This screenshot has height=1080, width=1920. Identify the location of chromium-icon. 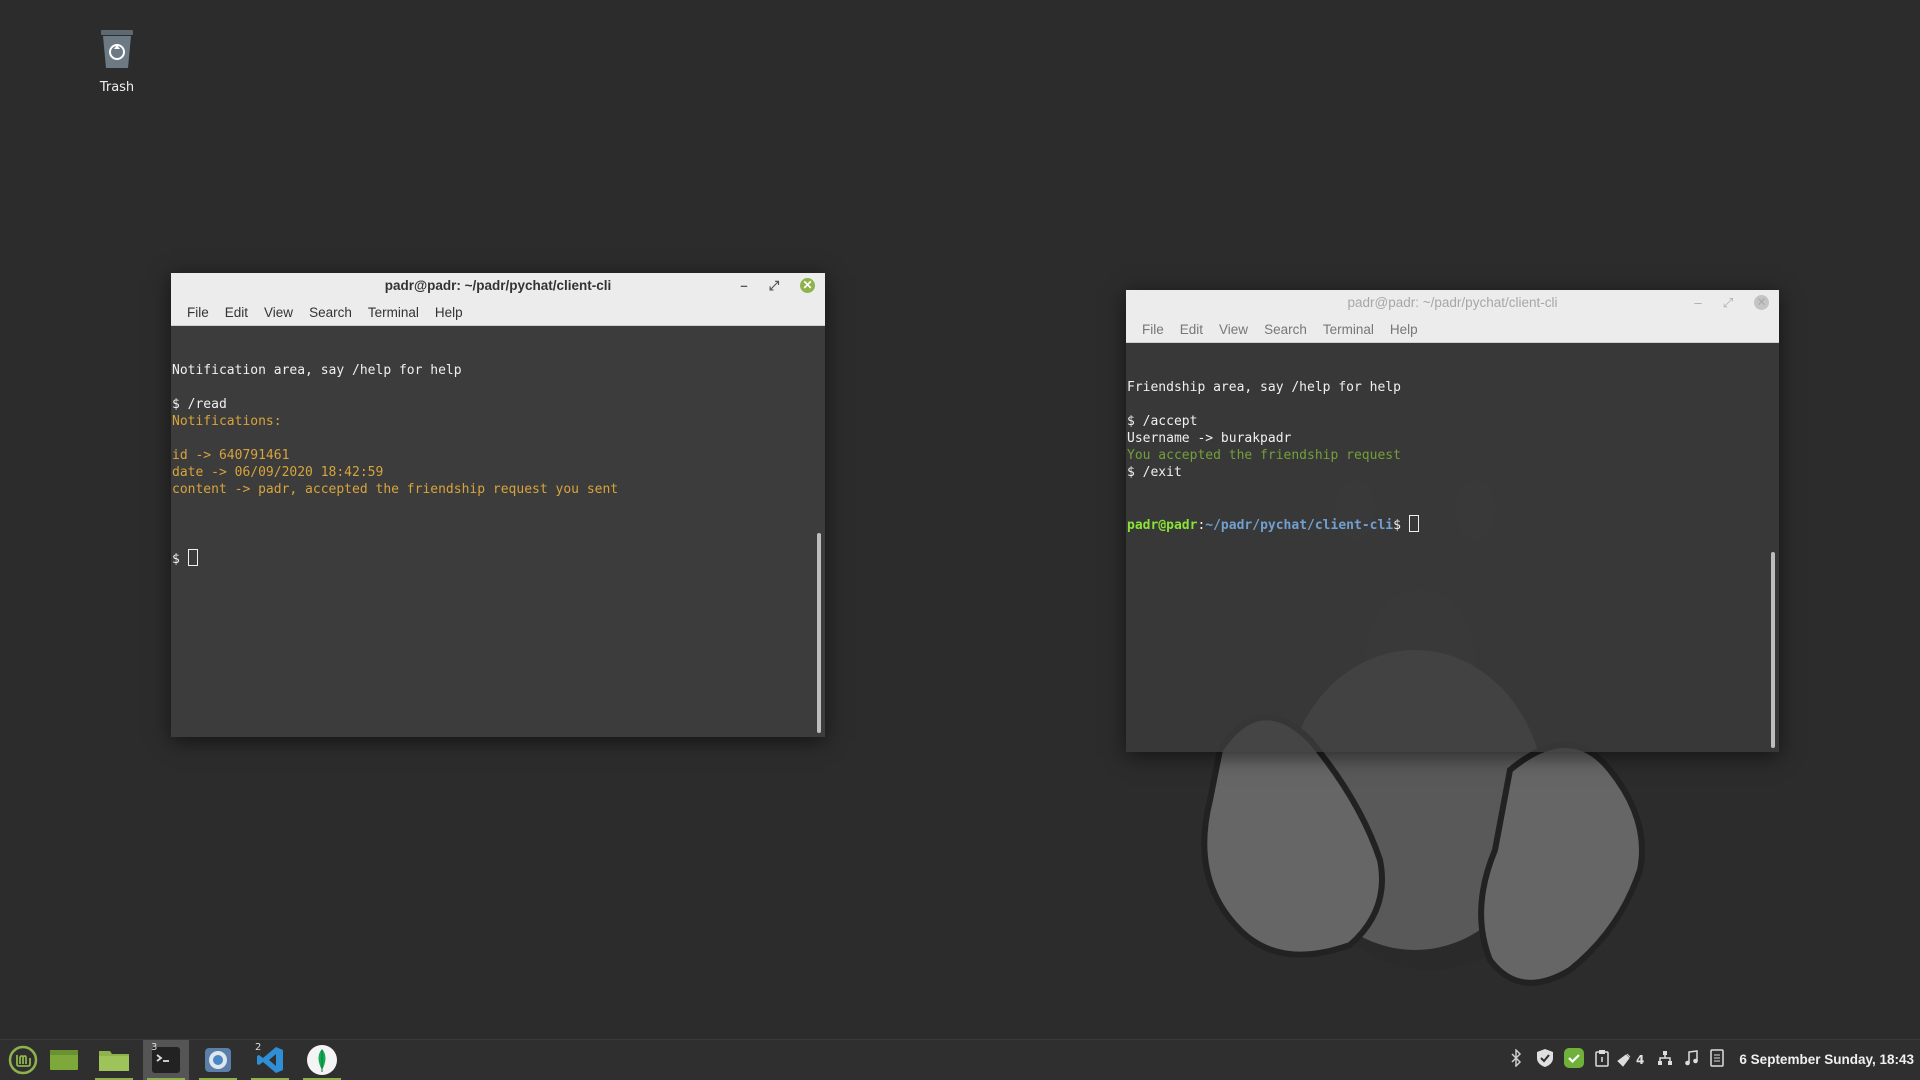
(218, 1060).